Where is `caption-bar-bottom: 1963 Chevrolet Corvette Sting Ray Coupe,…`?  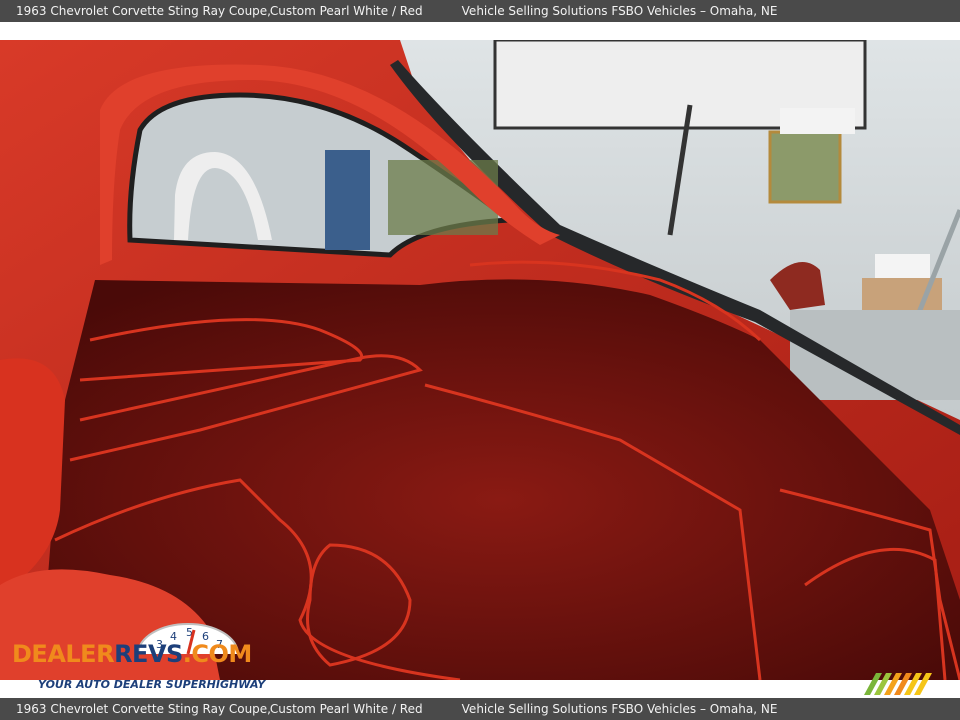
caption-bar-bottom: 1963 Chevrolet Corvette Sting Ray Coupe,… is located at coordinates (480, 709).